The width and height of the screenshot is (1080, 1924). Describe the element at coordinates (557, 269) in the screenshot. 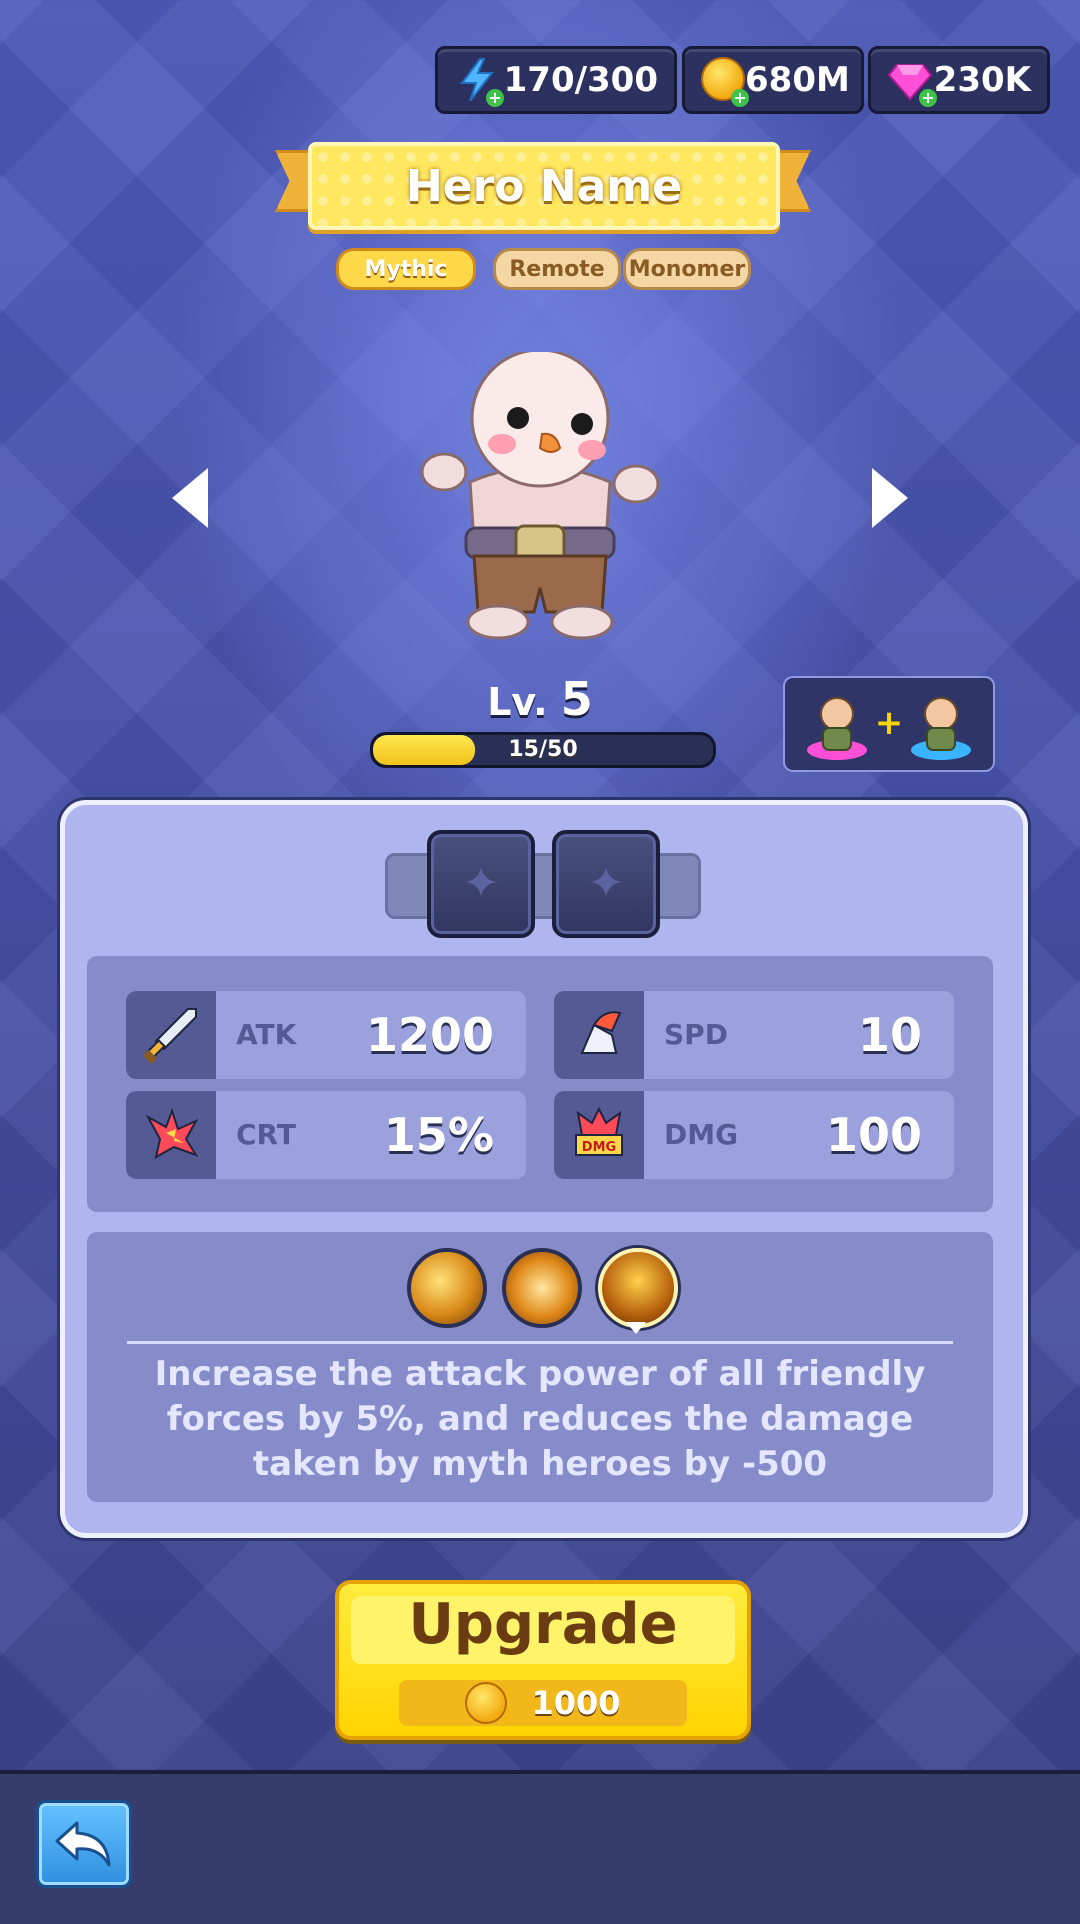

I see `range-tag: Remote` at that location.